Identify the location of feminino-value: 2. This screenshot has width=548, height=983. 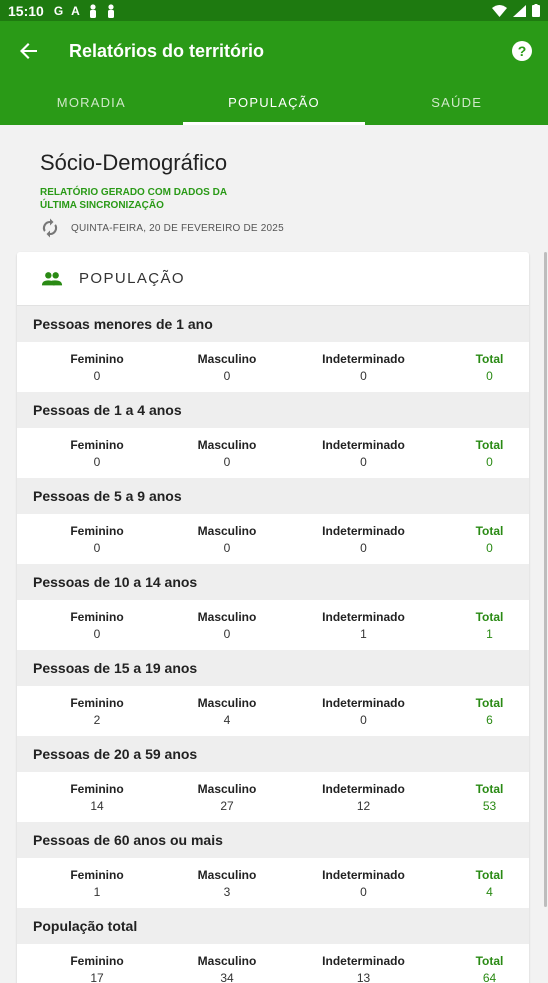
(97, 720).